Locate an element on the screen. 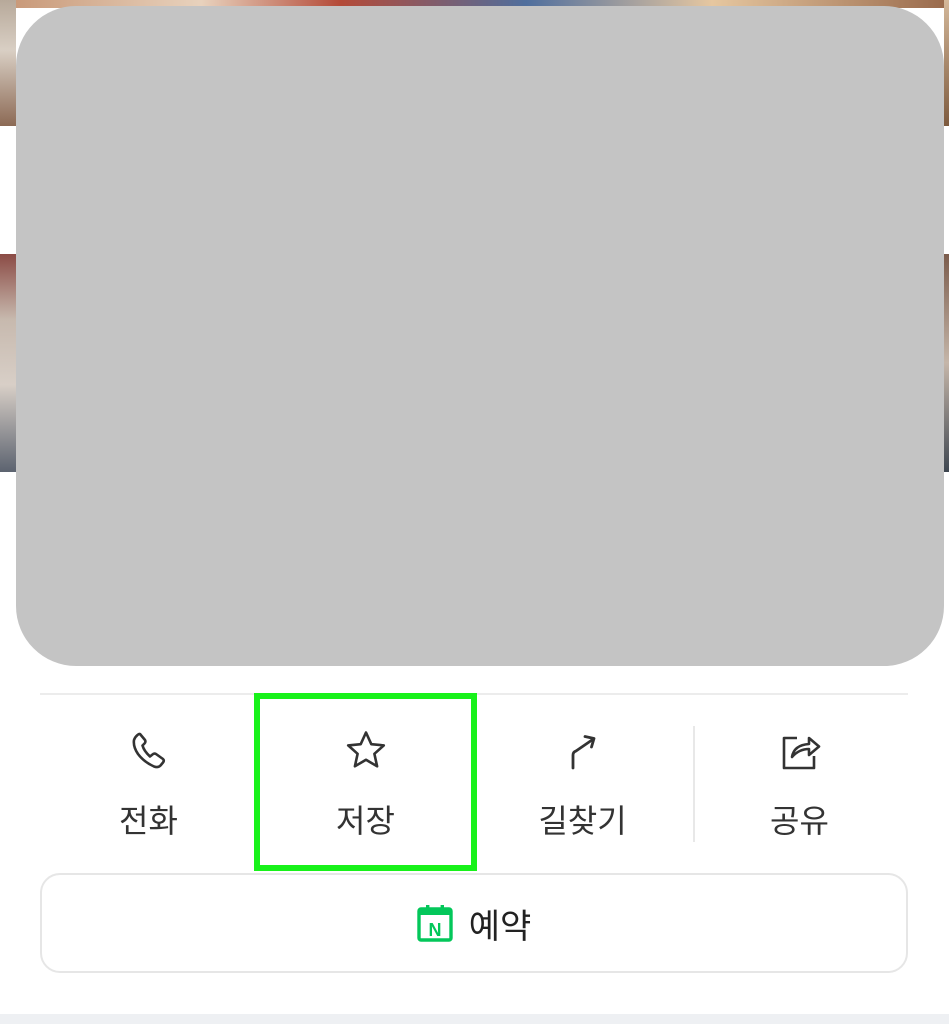 This screenshot has width=949, height=1024. phone-icon is located at coordinates (148, 750).